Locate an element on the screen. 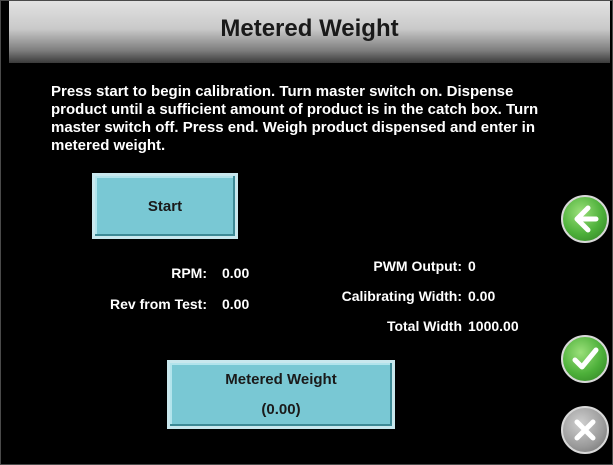  back-arrow-icon is located at coordinates (586, 219).